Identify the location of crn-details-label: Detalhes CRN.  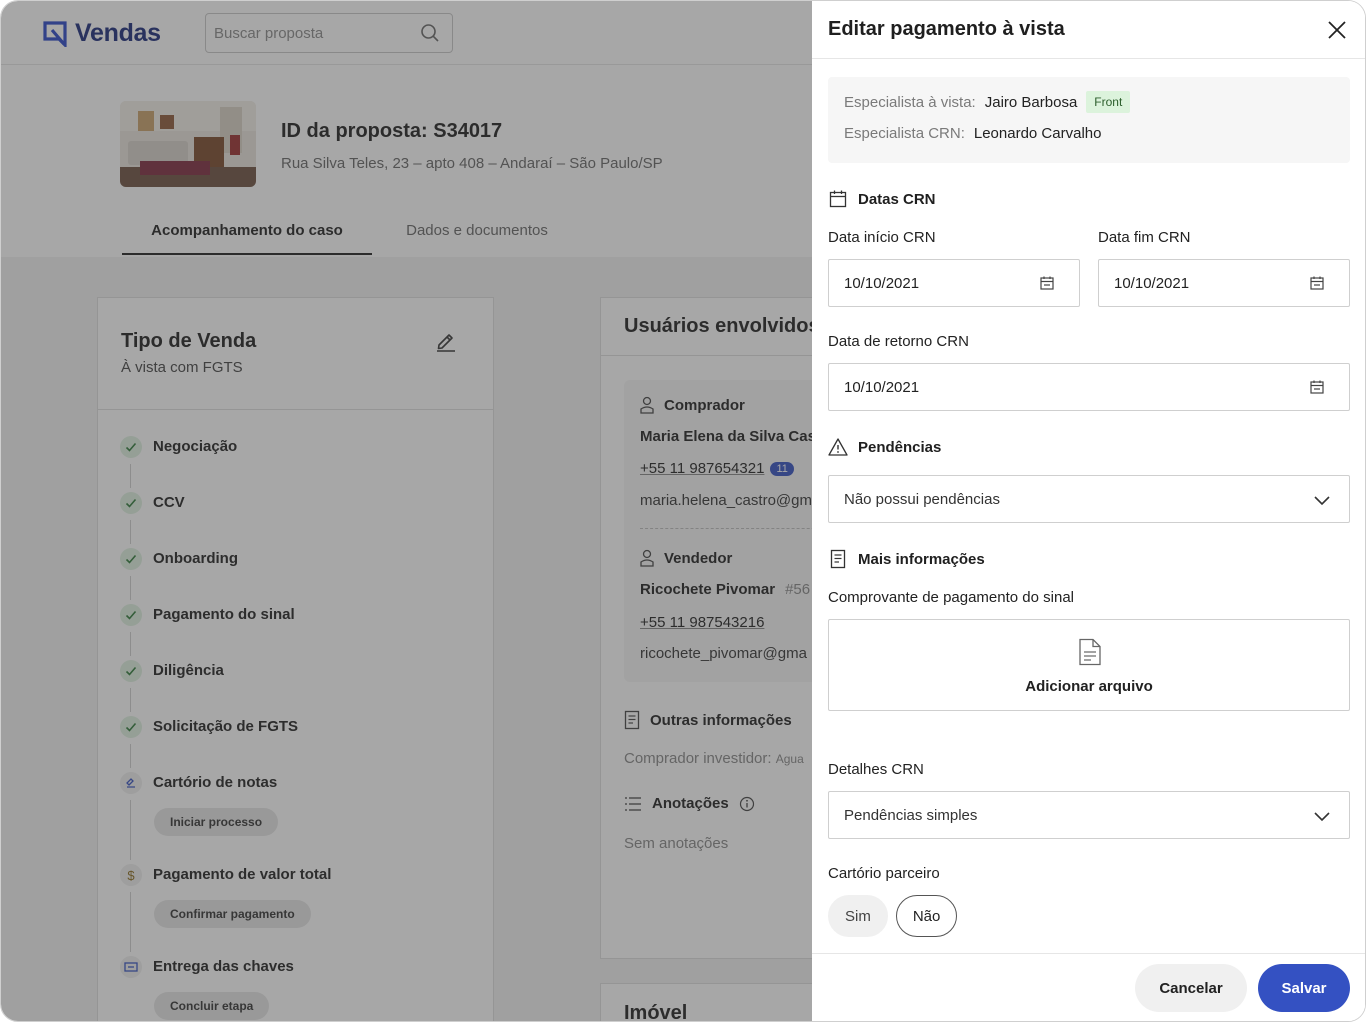
(876, 769).